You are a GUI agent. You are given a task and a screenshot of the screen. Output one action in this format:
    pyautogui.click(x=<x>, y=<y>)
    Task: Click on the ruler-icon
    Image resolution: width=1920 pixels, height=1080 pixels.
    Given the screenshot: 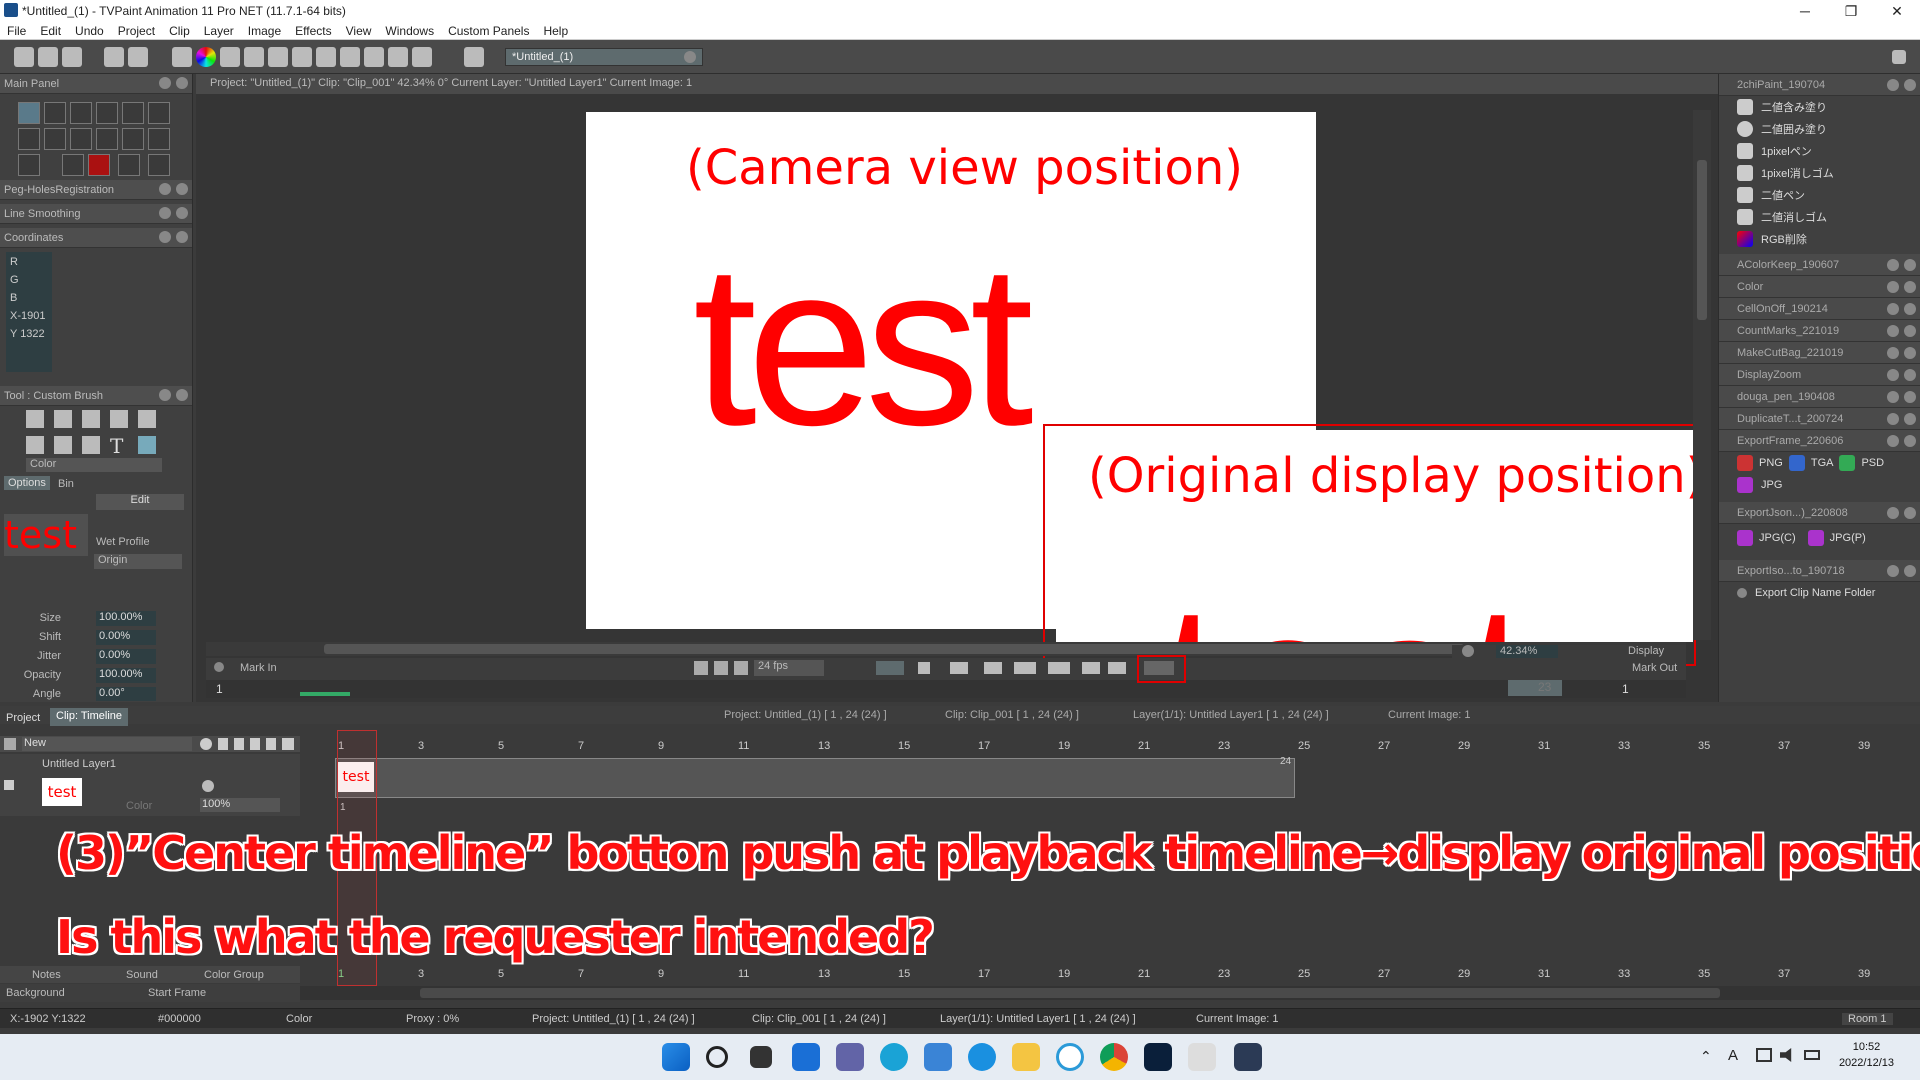 What is the action you would take?
    pyautogui.click(x=302, y=57)
    